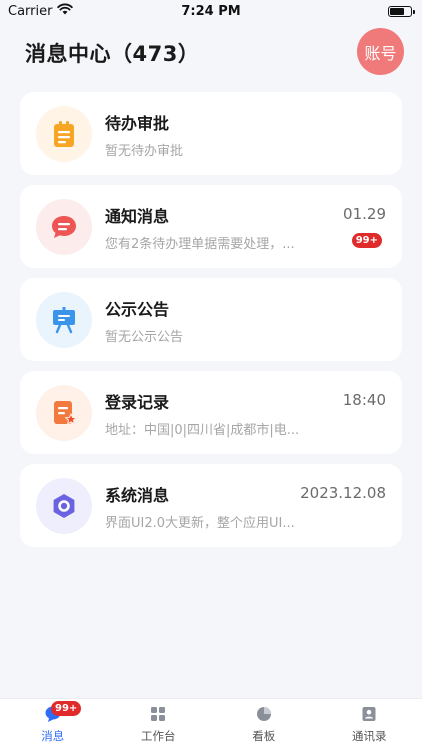  I want to click on card-title: 通知消息, so click(137, 216).